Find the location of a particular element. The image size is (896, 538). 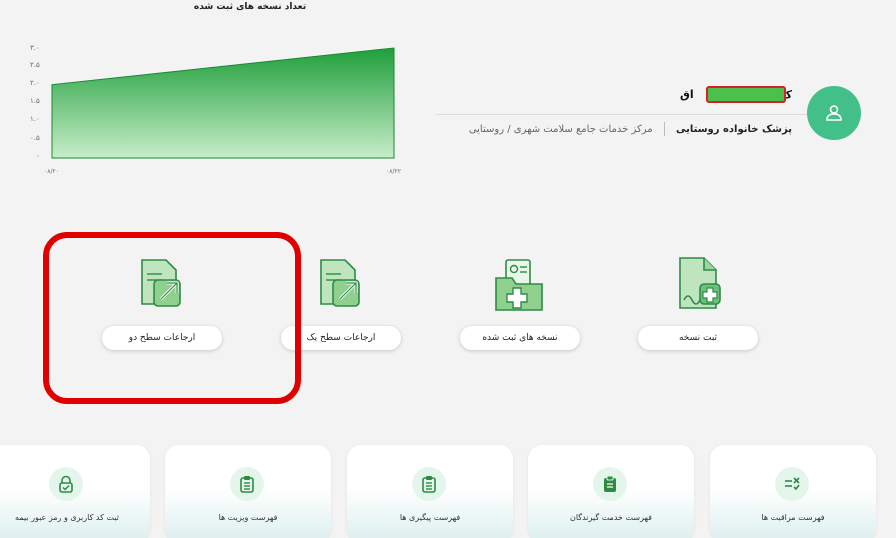

avatar is located at coordinates (834, 113).